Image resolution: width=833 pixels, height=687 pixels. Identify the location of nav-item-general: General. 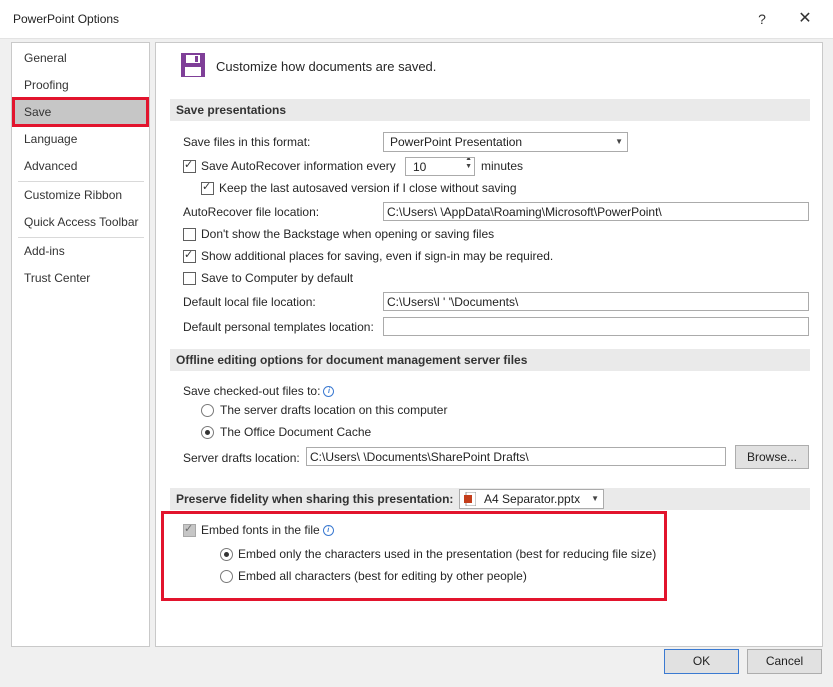
(80, 58).